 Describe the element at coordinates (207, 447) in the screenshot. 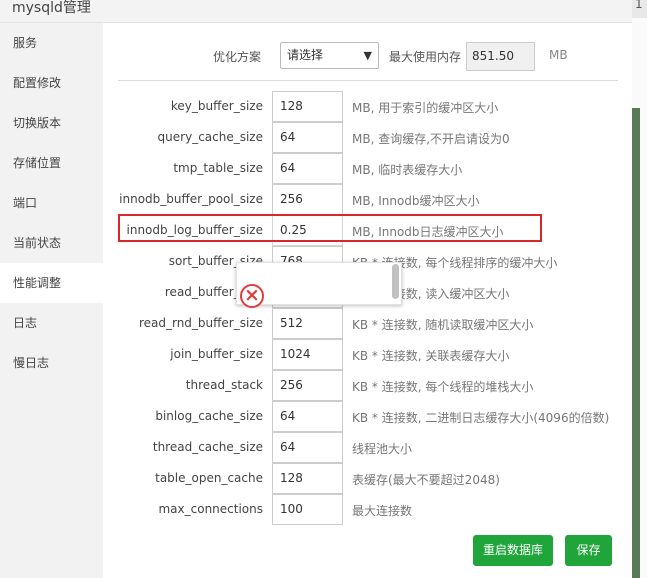

I see `param-name: thread_cache_size` at that location.